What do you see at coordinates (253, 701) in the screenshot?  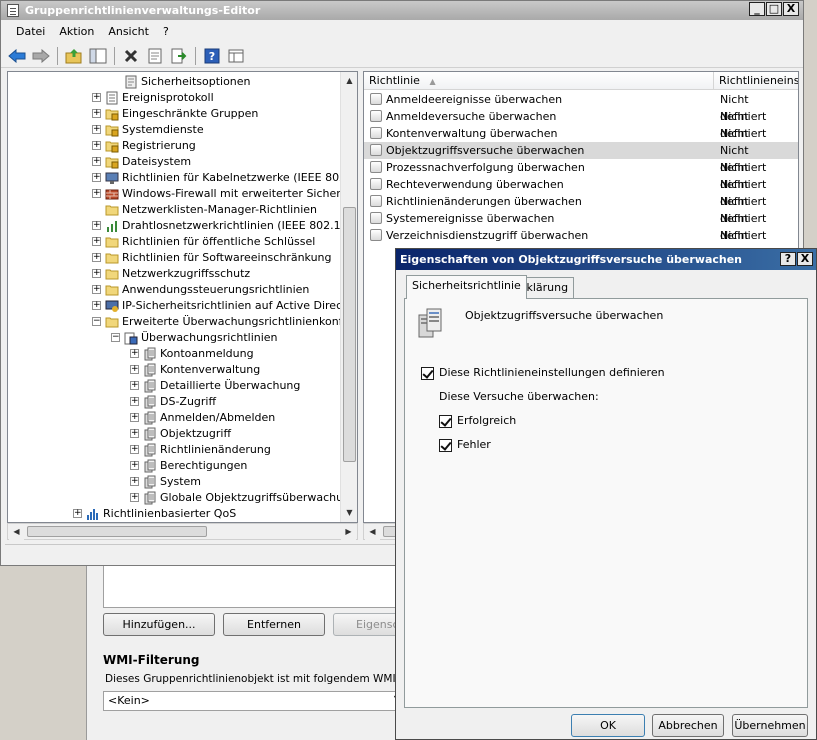 I see `wmi-filter-select: <Kein> ▼` at bounding box center [253, 701].